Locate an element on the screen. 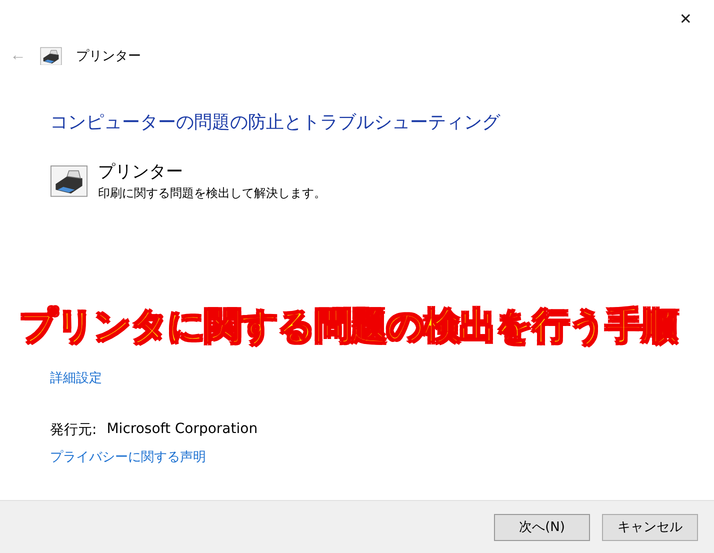 The width and height of the screenshot is (714, 553). publisher-label: 発行元: is located at coordinates (73, 430).